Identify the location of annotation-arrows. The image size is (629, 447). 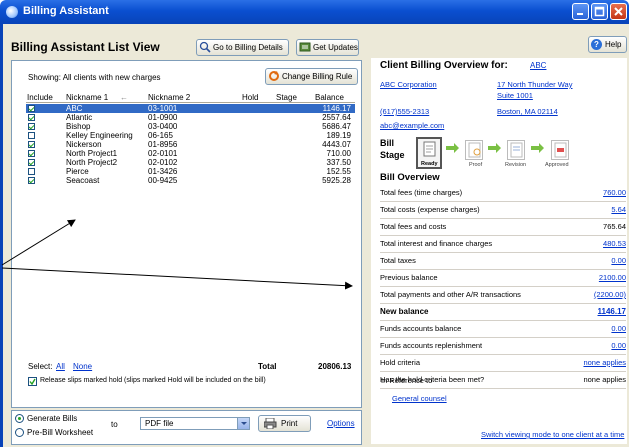
(177, 254).